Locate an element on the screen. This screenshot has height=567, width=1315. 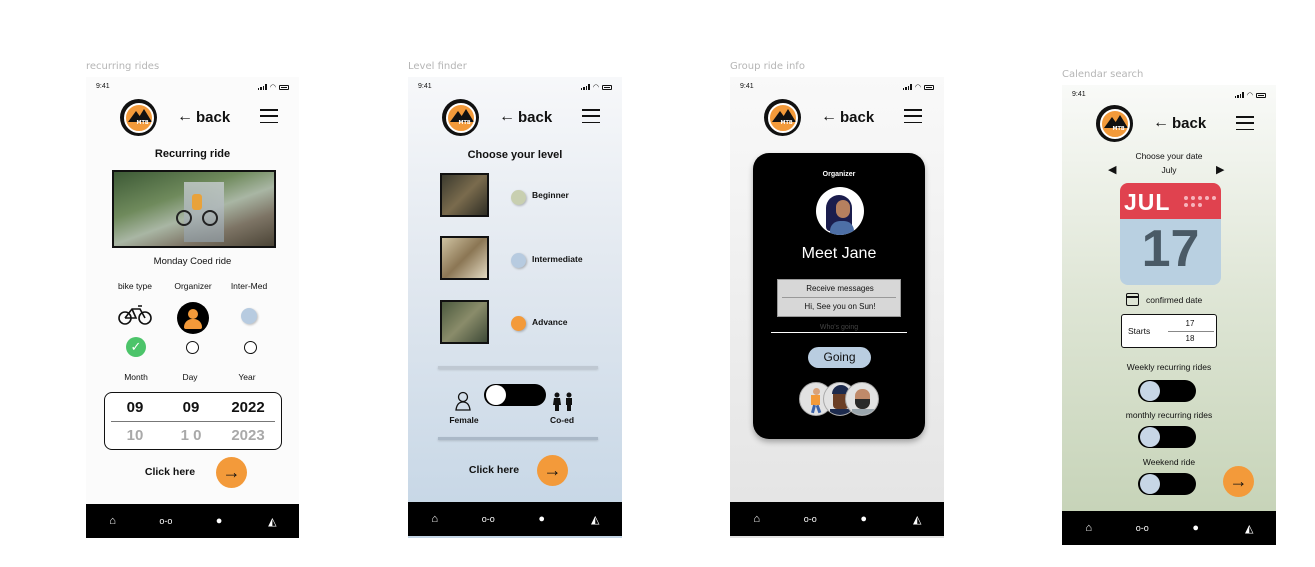
level-label-advance: Advance is located at coordinates (549, 322).